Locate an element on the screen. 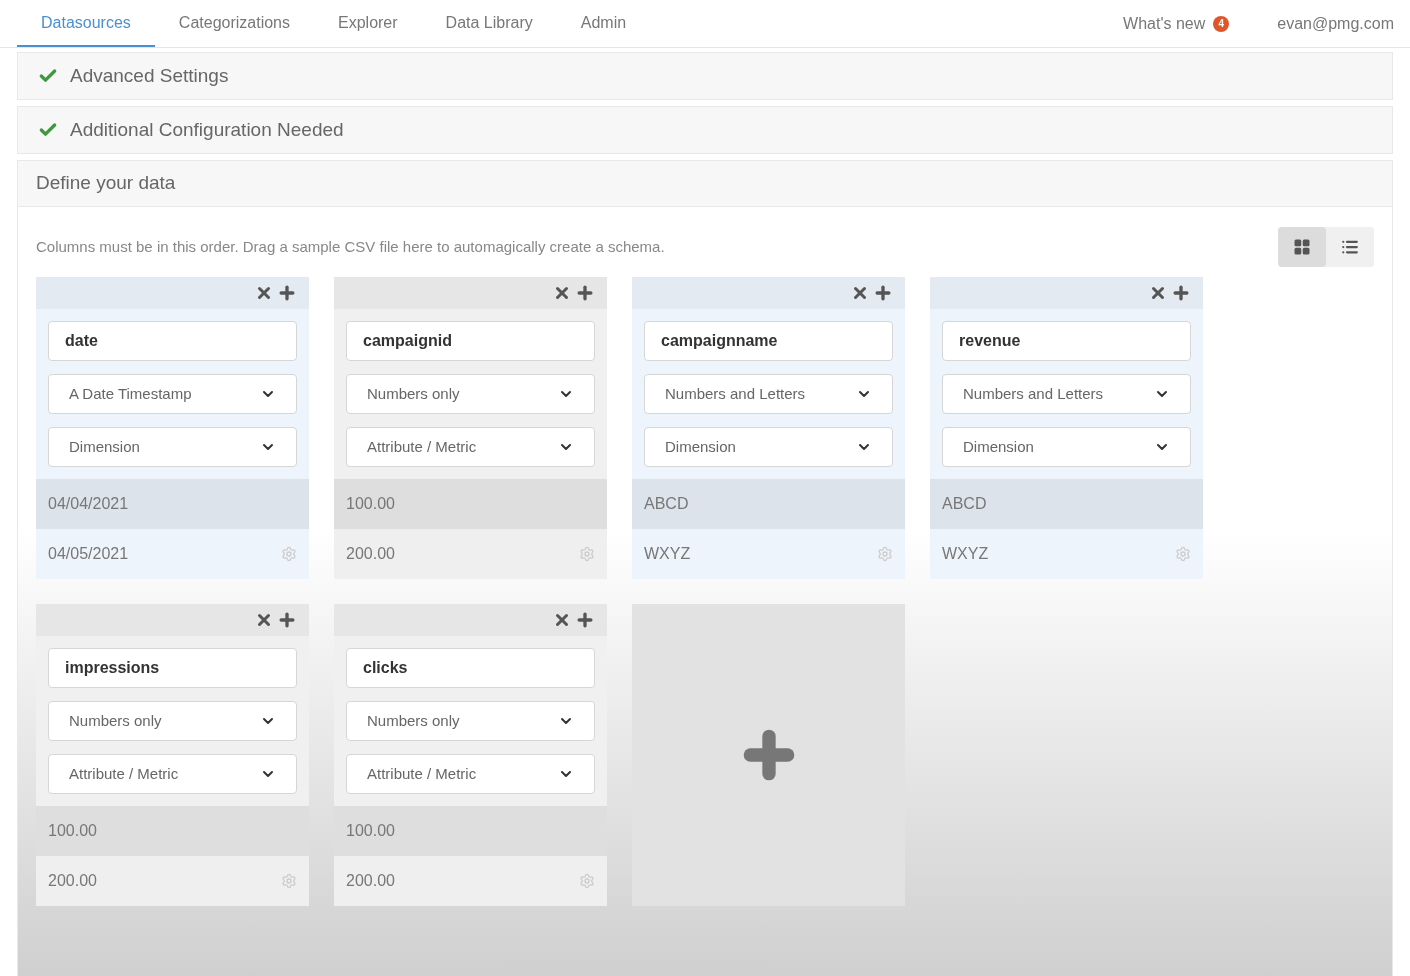 This screenshot has height=976, width=1410. column-name-field: campaignname is located at coordinates (768, 341).